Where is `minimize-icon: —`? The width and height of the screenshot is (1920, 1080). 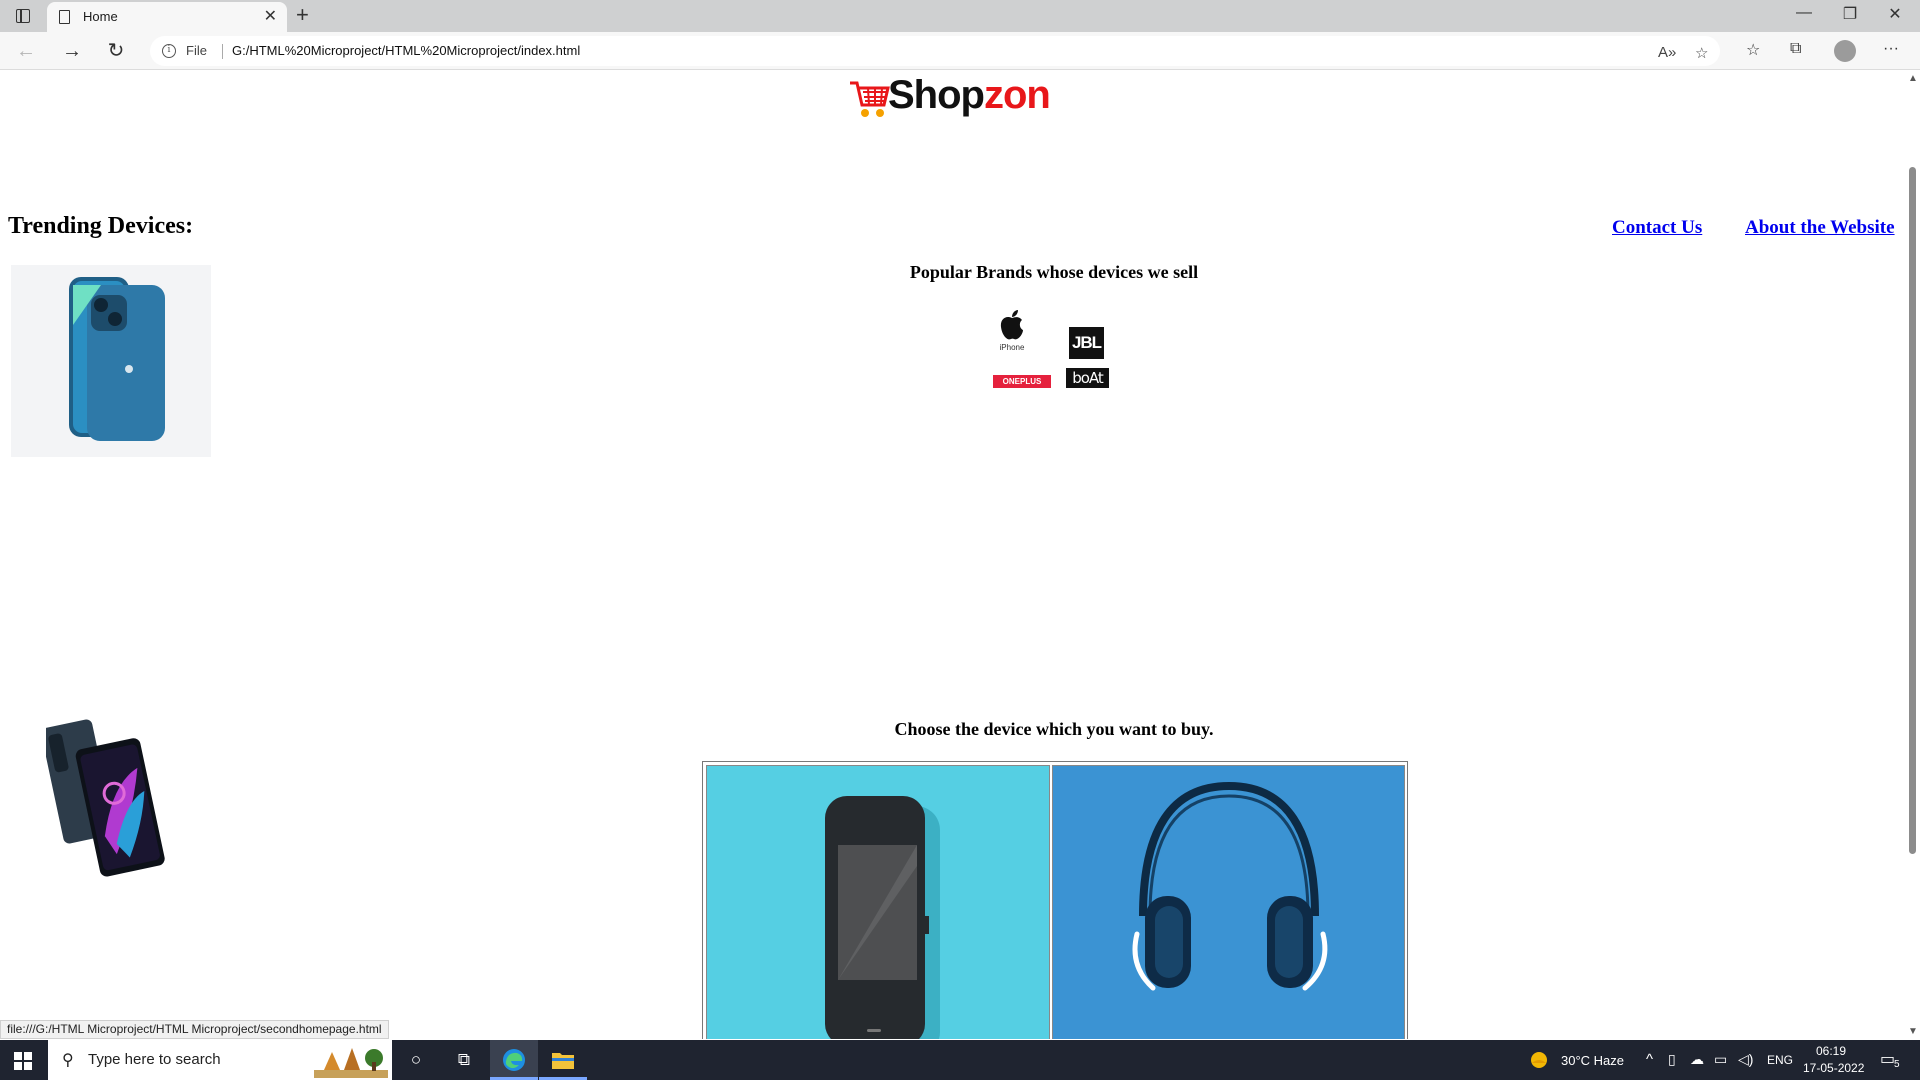 minimize-icon: — is located at coordinates (1804, 13).